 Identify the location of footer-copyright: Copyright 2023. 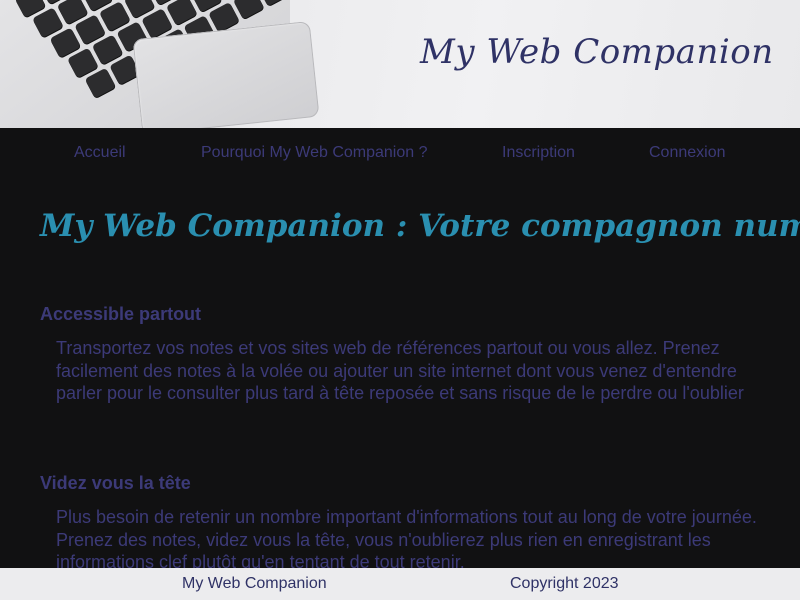
(564, 583).